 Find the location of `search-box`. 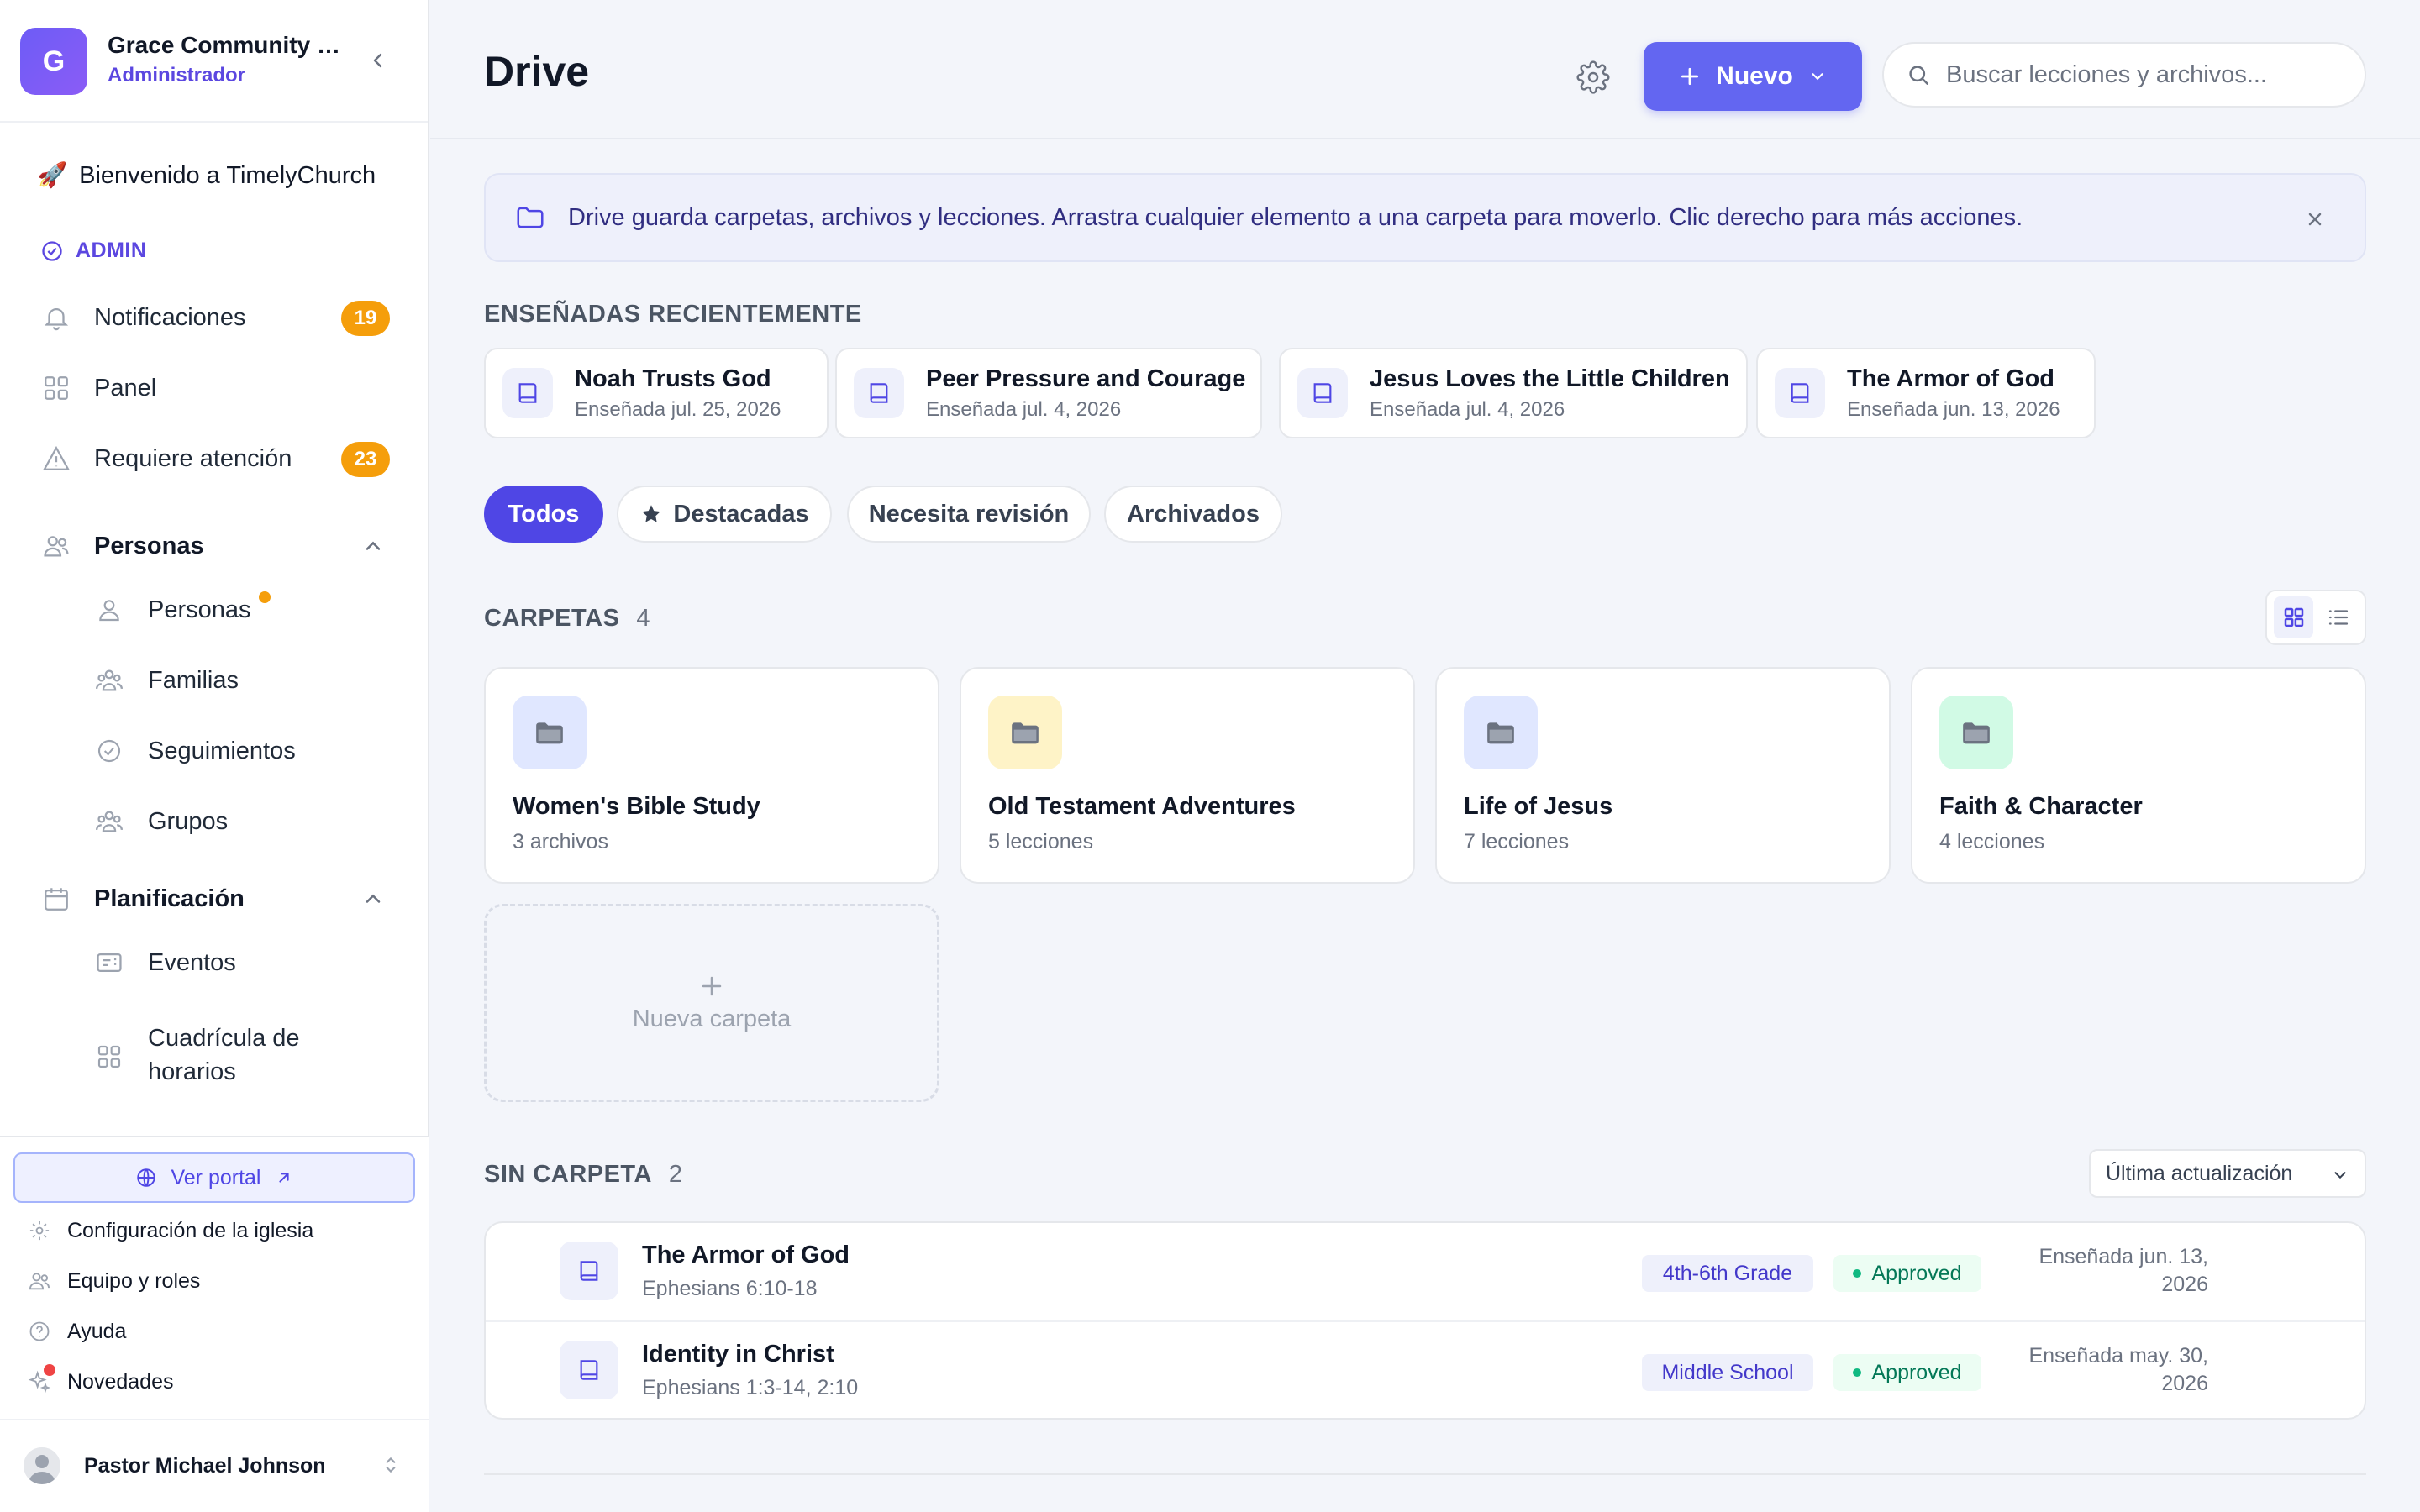

search-box is located at coordinates (2124, 75).